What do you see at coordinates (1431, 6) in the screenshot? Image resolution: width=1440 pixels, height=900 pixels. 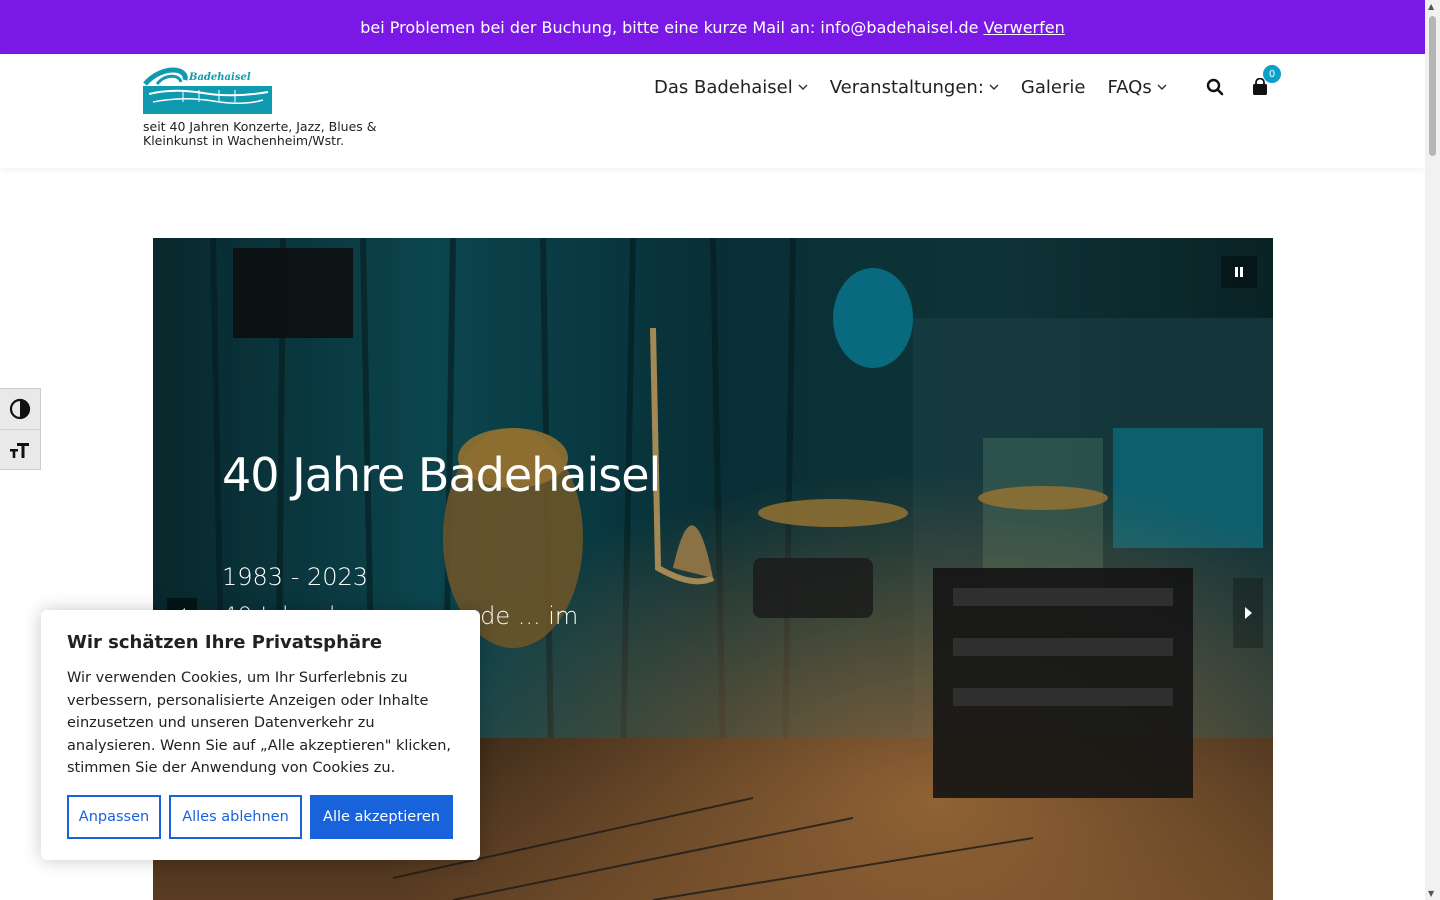 I see `scroll-up-arrow-icon: ▲` at bounding box center [1431, 6].